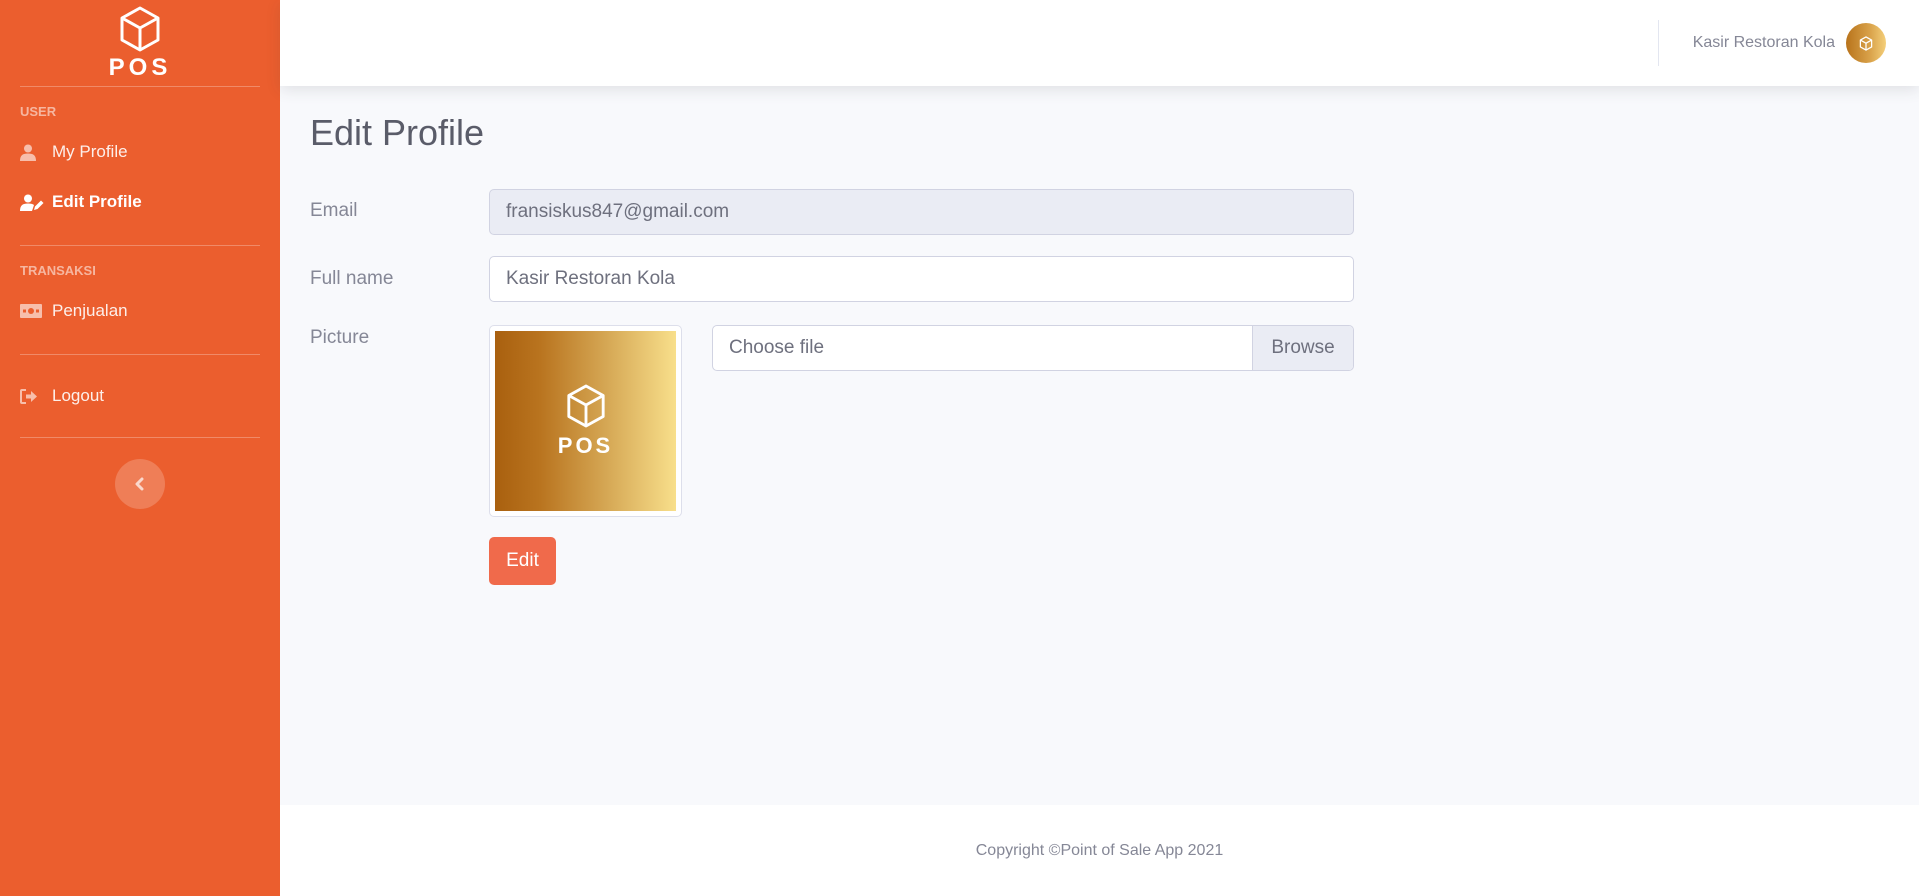  I want to click on copyright-text: Copyright ©Point of Sale App 2021, so click(1099, 850).